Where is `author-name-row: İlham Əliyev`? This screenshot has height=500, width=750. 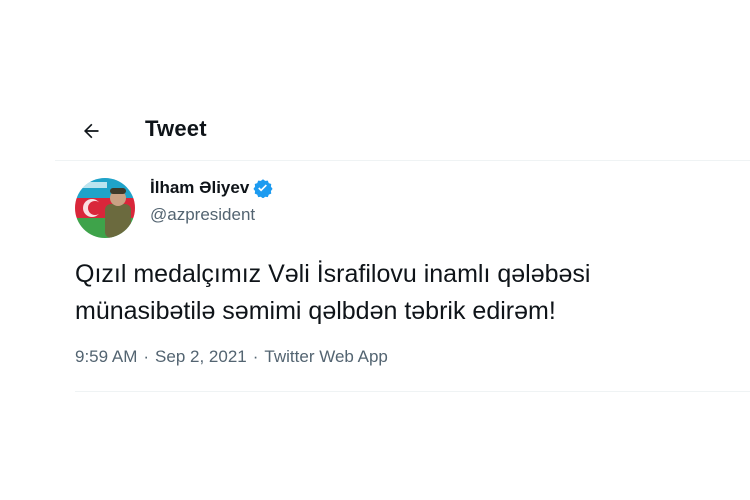 author-name-row: İlham Əliyev is located at coordinates (211, 188).